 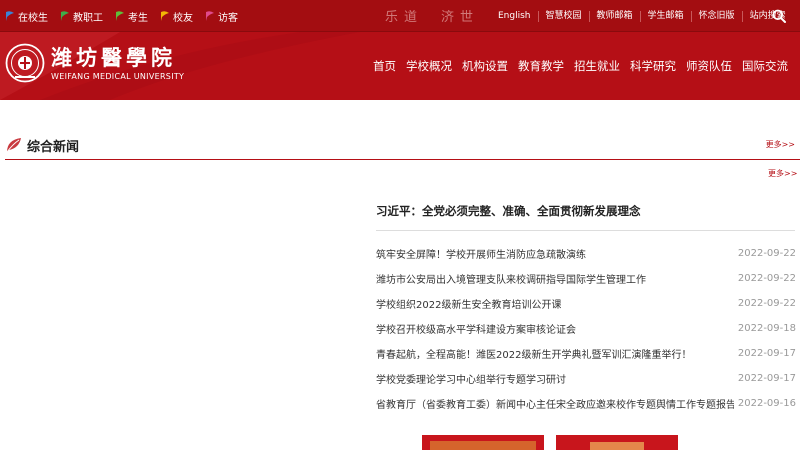 What do you see at coordinates (665, 16) in the screenshot?
I see `link-student-mail: 学生邮箱` at bounding box center [665, 16].